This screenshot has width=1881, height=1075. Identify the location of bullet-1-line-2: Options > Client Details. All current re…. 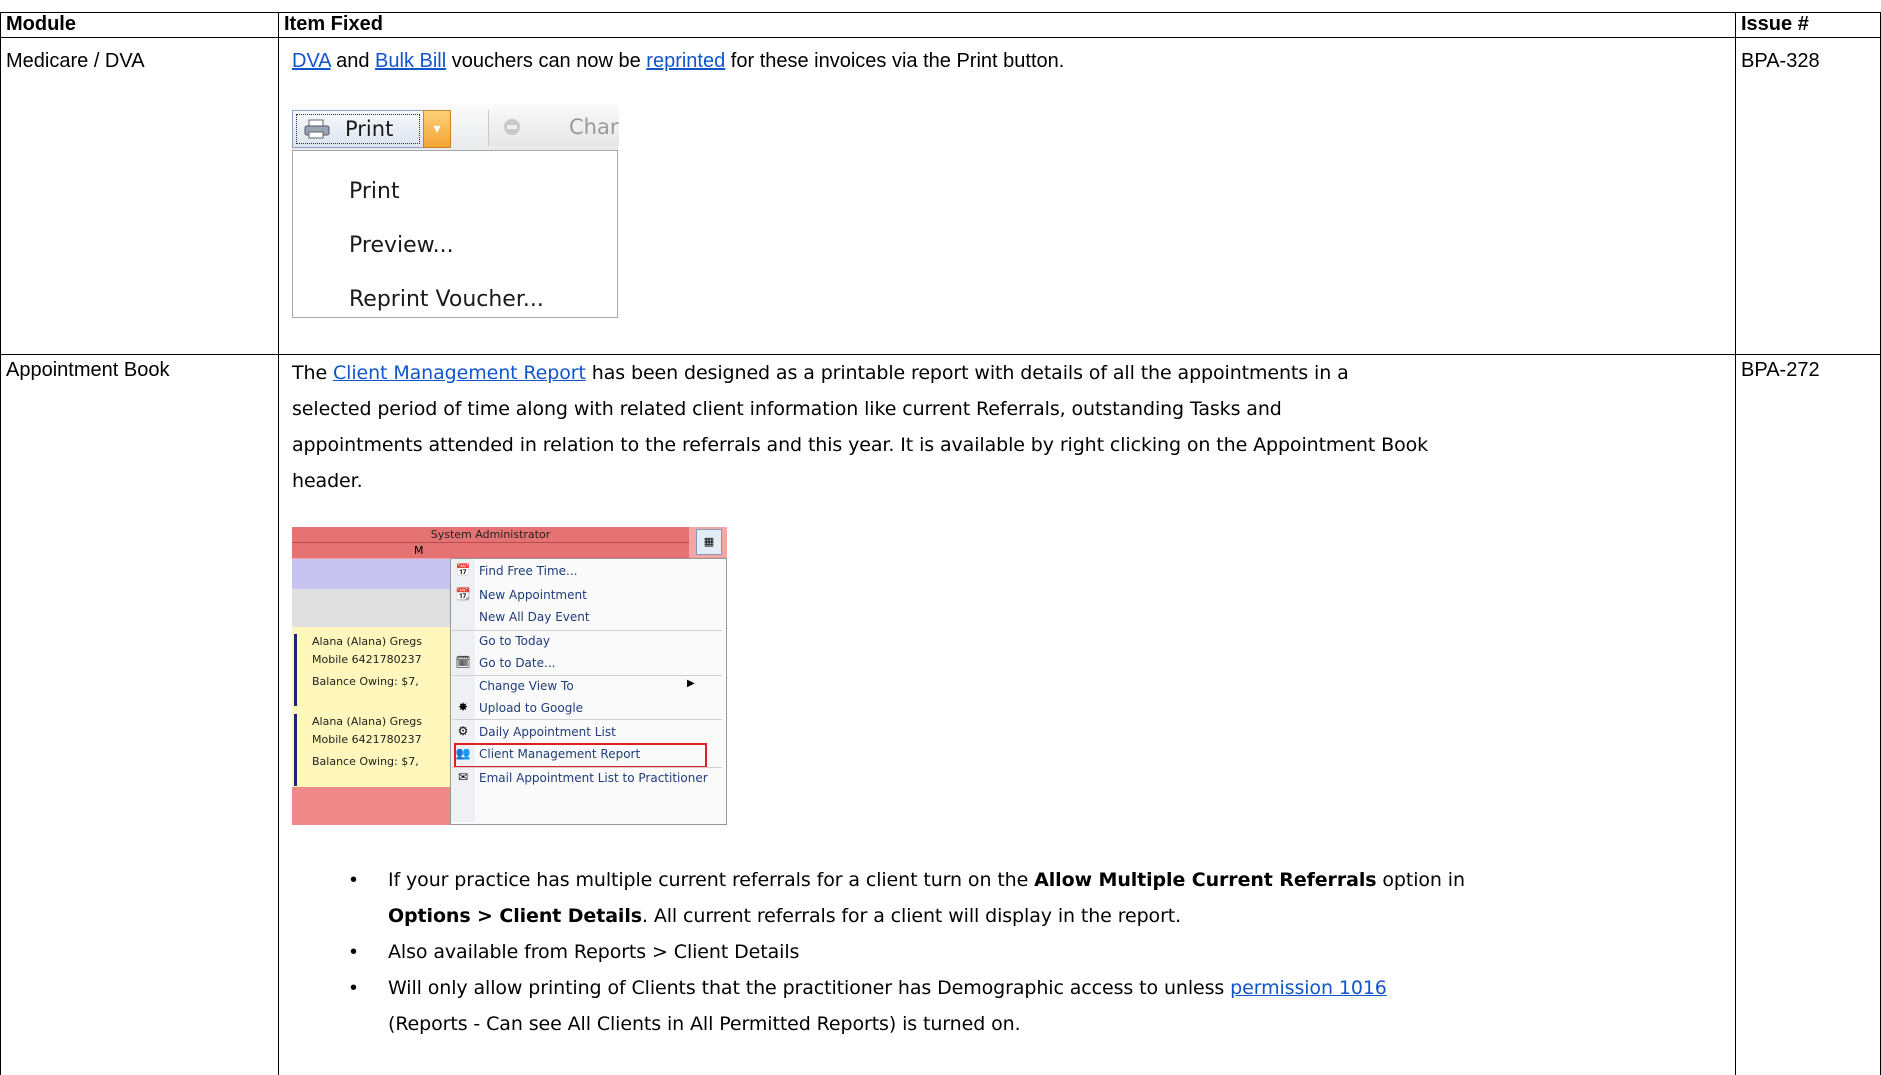
(1060, 916).